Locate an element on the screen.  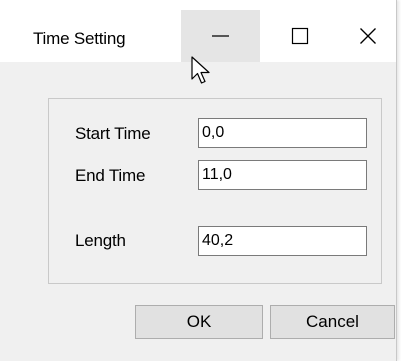
start-time-input is located at coordinates (282, 133).